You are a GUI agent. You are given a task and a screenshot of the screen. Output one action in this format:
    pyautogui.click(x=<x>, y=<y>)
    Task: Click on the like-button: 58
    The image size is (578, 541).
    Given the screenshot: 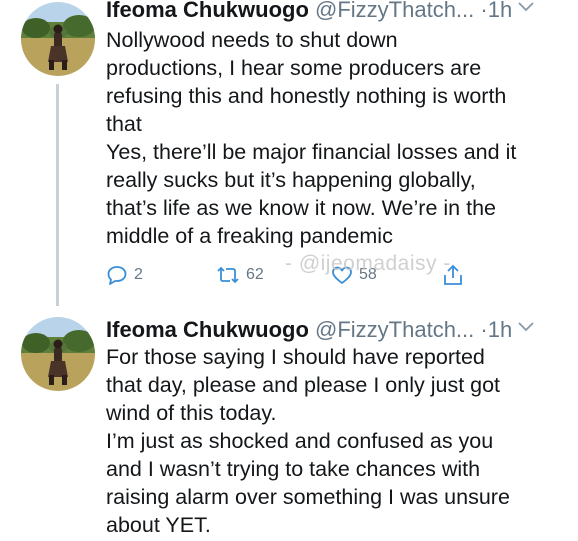 What is the action you would take?
    pyautogui.click(x=354, y=275)
    